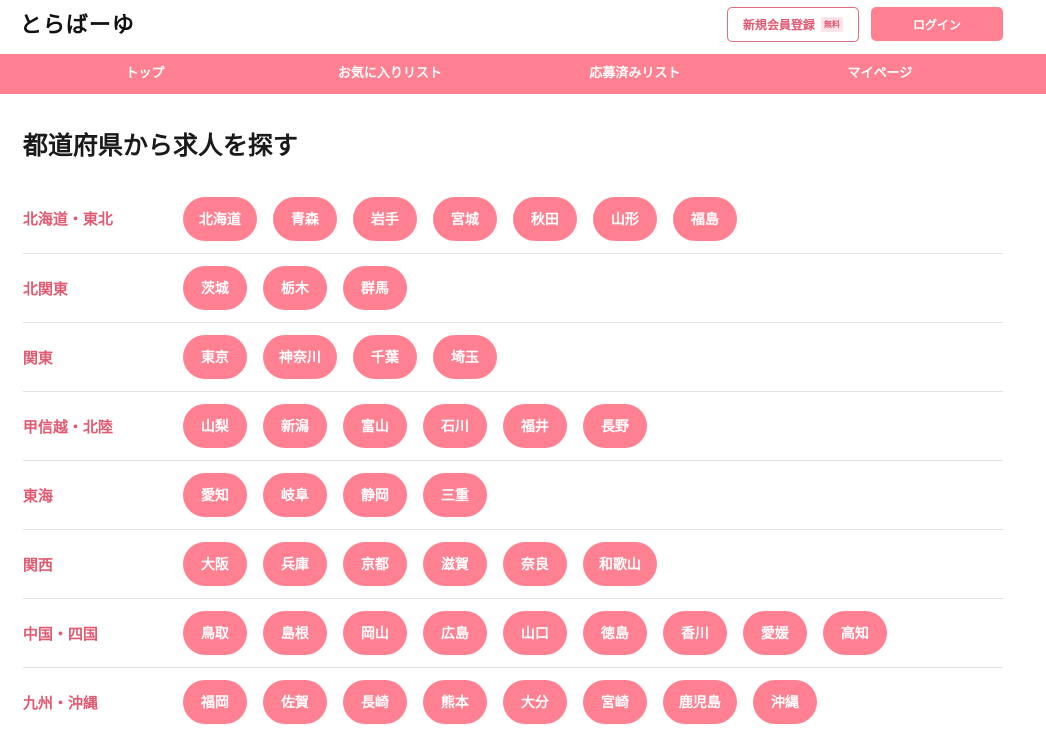 The width and height of the screenshot is (1046, 738). What do you see at coordinates (390, 74) in the screenshot?
I see `nav-item-favorites: お気に入りリスト` at bounding box center [390, 74].